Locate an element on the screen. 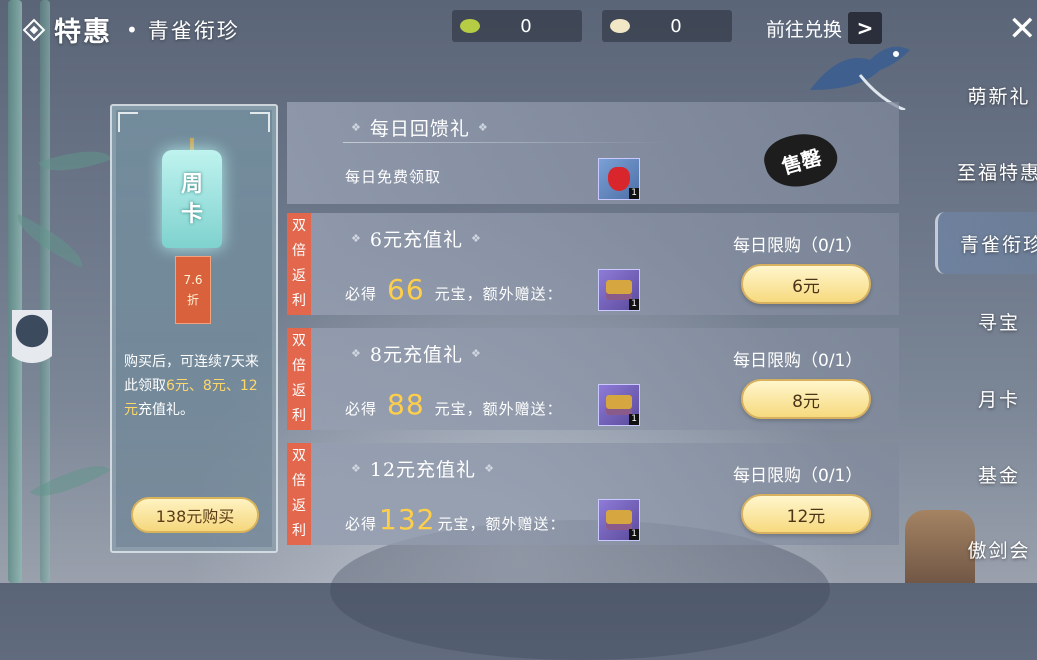 The height and width of the screenshot is (660, 1037). offer-reward: 必得 132 元宝，额外赠送： is located at coordinates (455, 519).